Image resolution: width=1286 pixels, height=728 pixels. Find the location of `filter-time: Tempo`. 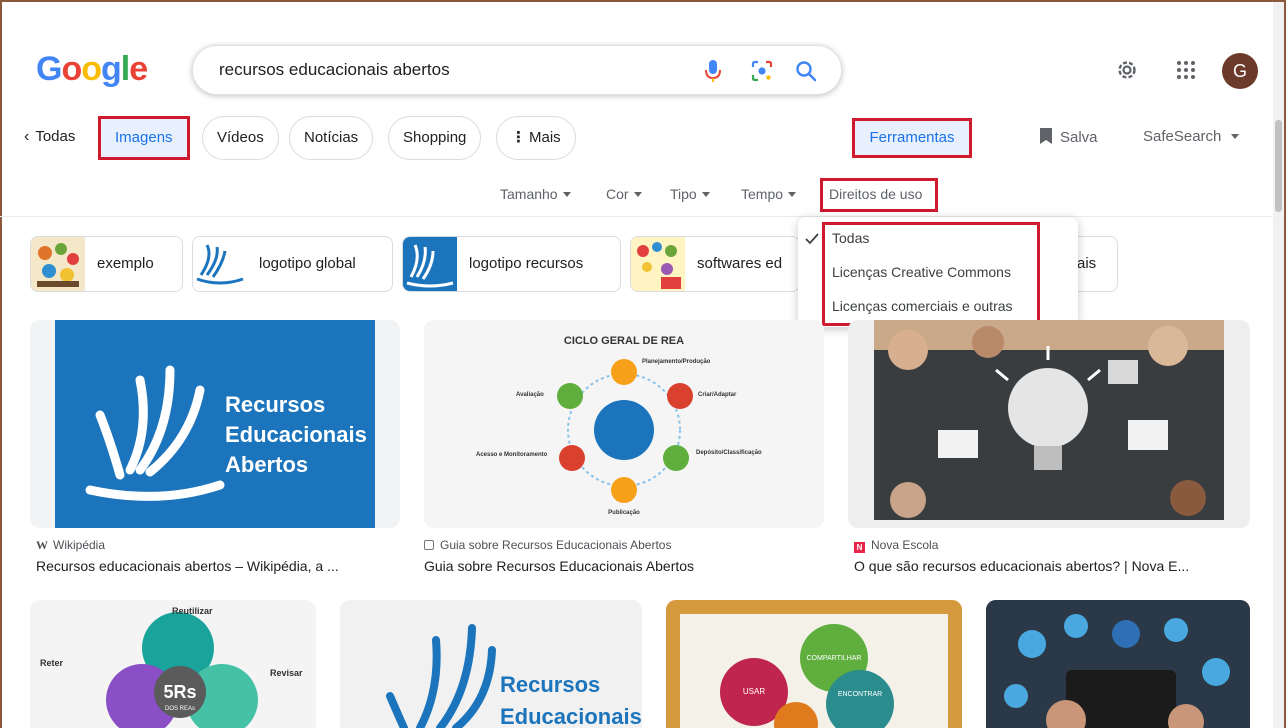

filter-time: Tempo is located at coordinates (769, 194).